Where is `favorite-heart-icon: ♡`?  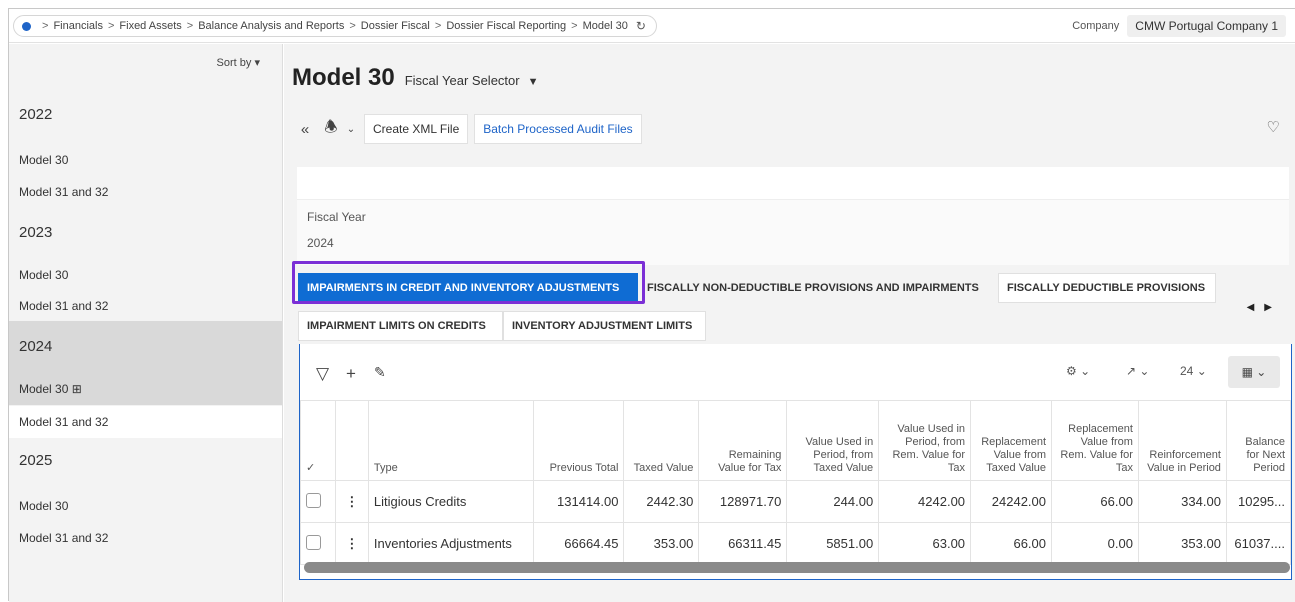 favorite-heart-icon: ♡ is located at coordinates (1273, 127).